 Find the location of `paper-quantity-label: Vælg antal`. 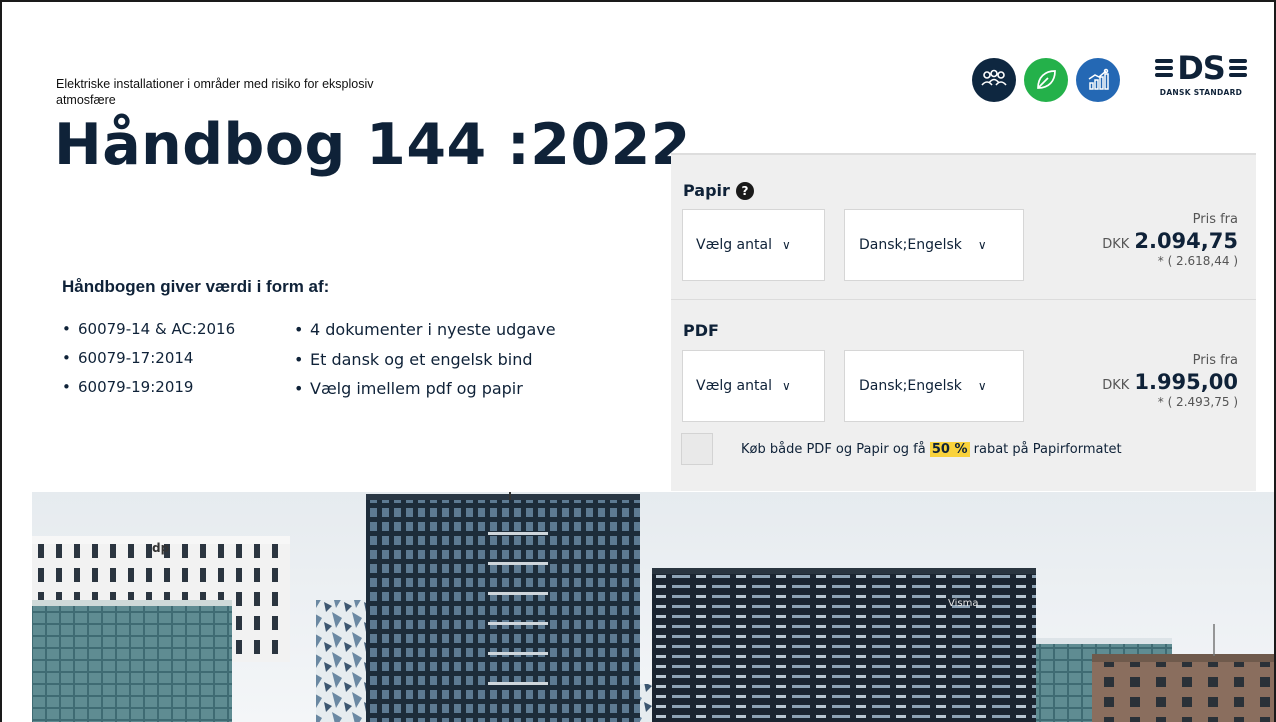

paper-quantity-label: Vælg antal is located at coordinates (734, 245).